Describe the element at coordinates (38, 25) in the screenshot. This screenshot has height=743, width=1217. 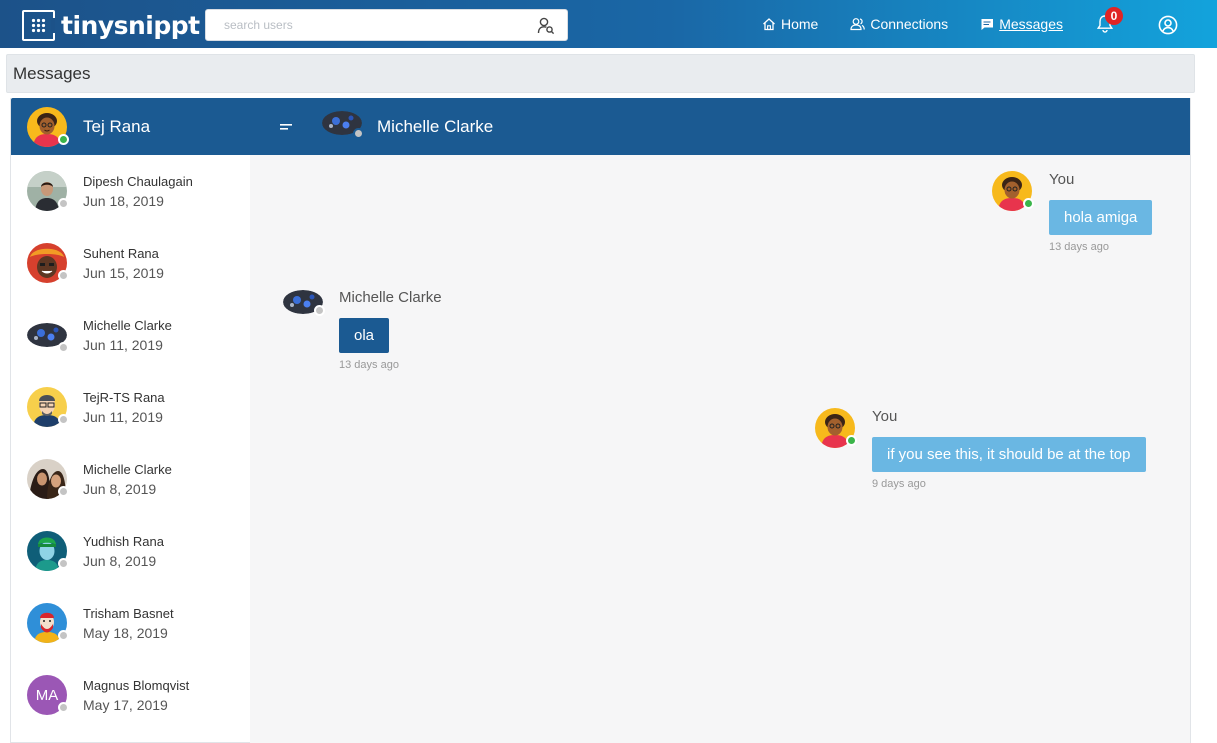
I see `logo-mark-icon` at that location.